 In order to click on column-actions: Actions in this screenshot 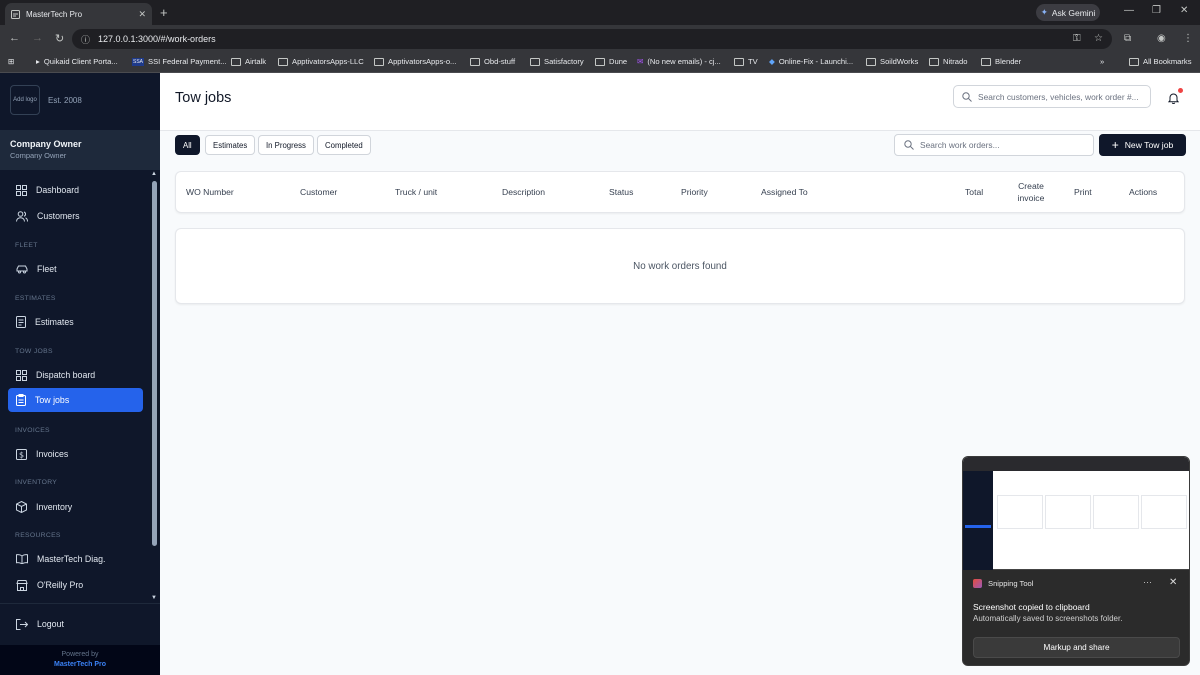, I will do `click(1143, 192)`.